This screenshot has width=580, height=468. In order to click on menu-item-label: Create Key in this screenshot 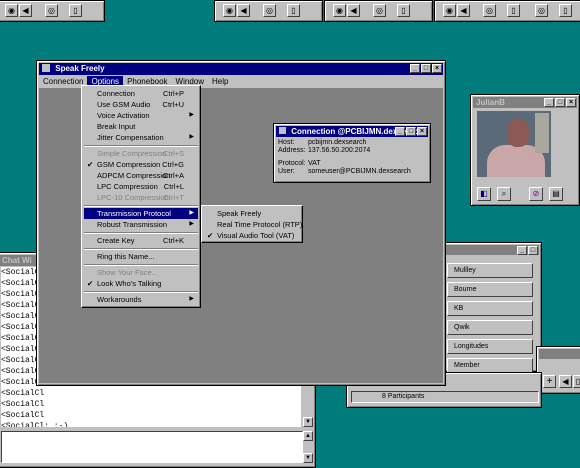, I will do `click(116, 240)`.